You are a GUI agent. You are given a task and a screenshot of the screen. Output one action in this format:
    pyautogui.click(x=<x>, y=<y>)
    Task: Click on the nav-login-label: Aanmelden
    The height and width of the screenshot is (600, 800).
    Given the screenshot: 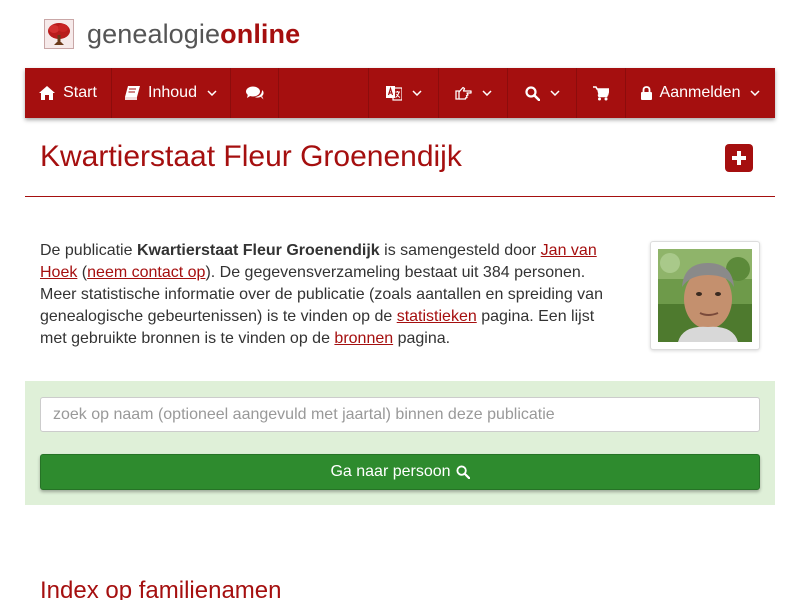 What is the action you would take?
    pyautogui.click(x=700, y=92)
    